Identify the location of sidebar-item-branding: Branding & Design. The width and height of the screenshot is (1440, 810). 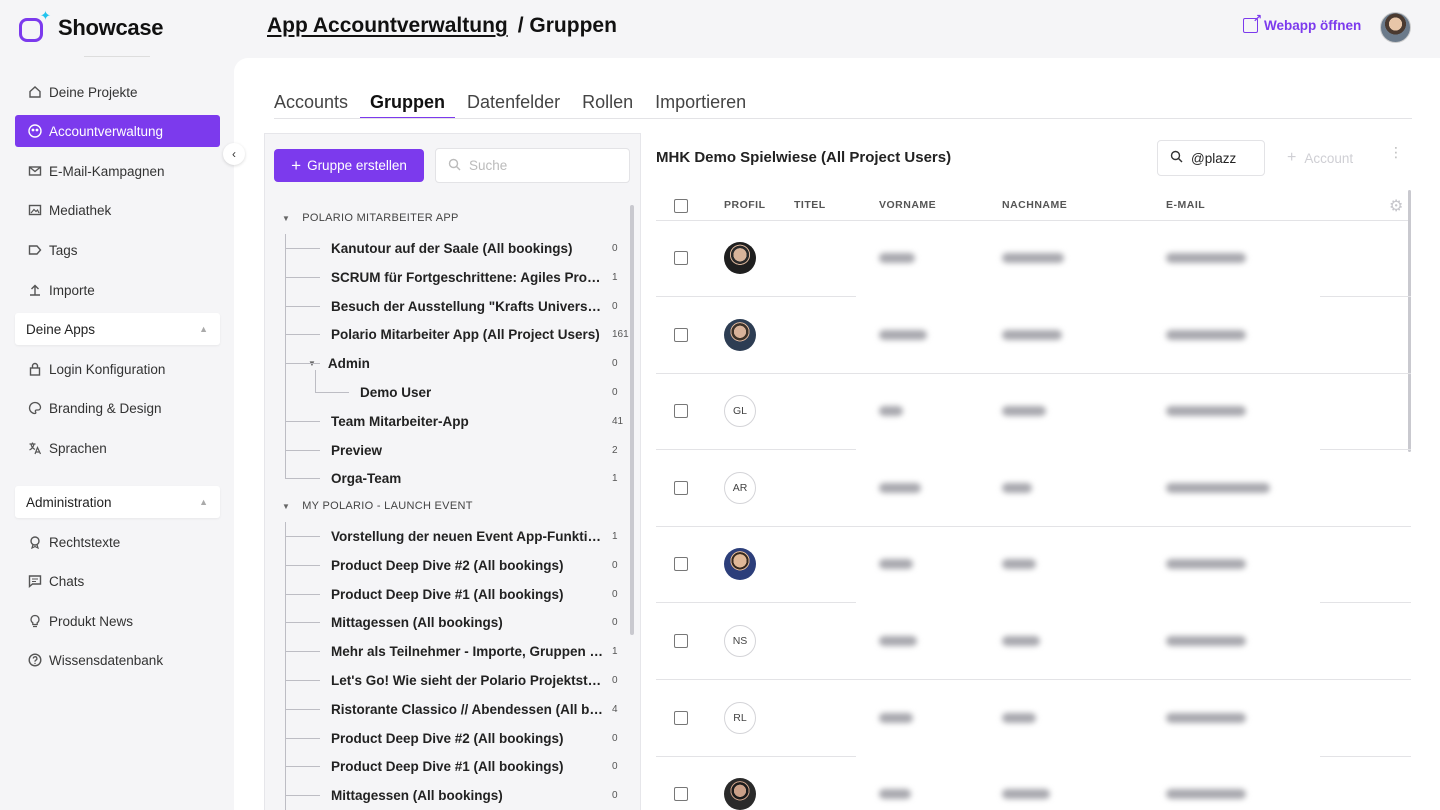
(117, 408).